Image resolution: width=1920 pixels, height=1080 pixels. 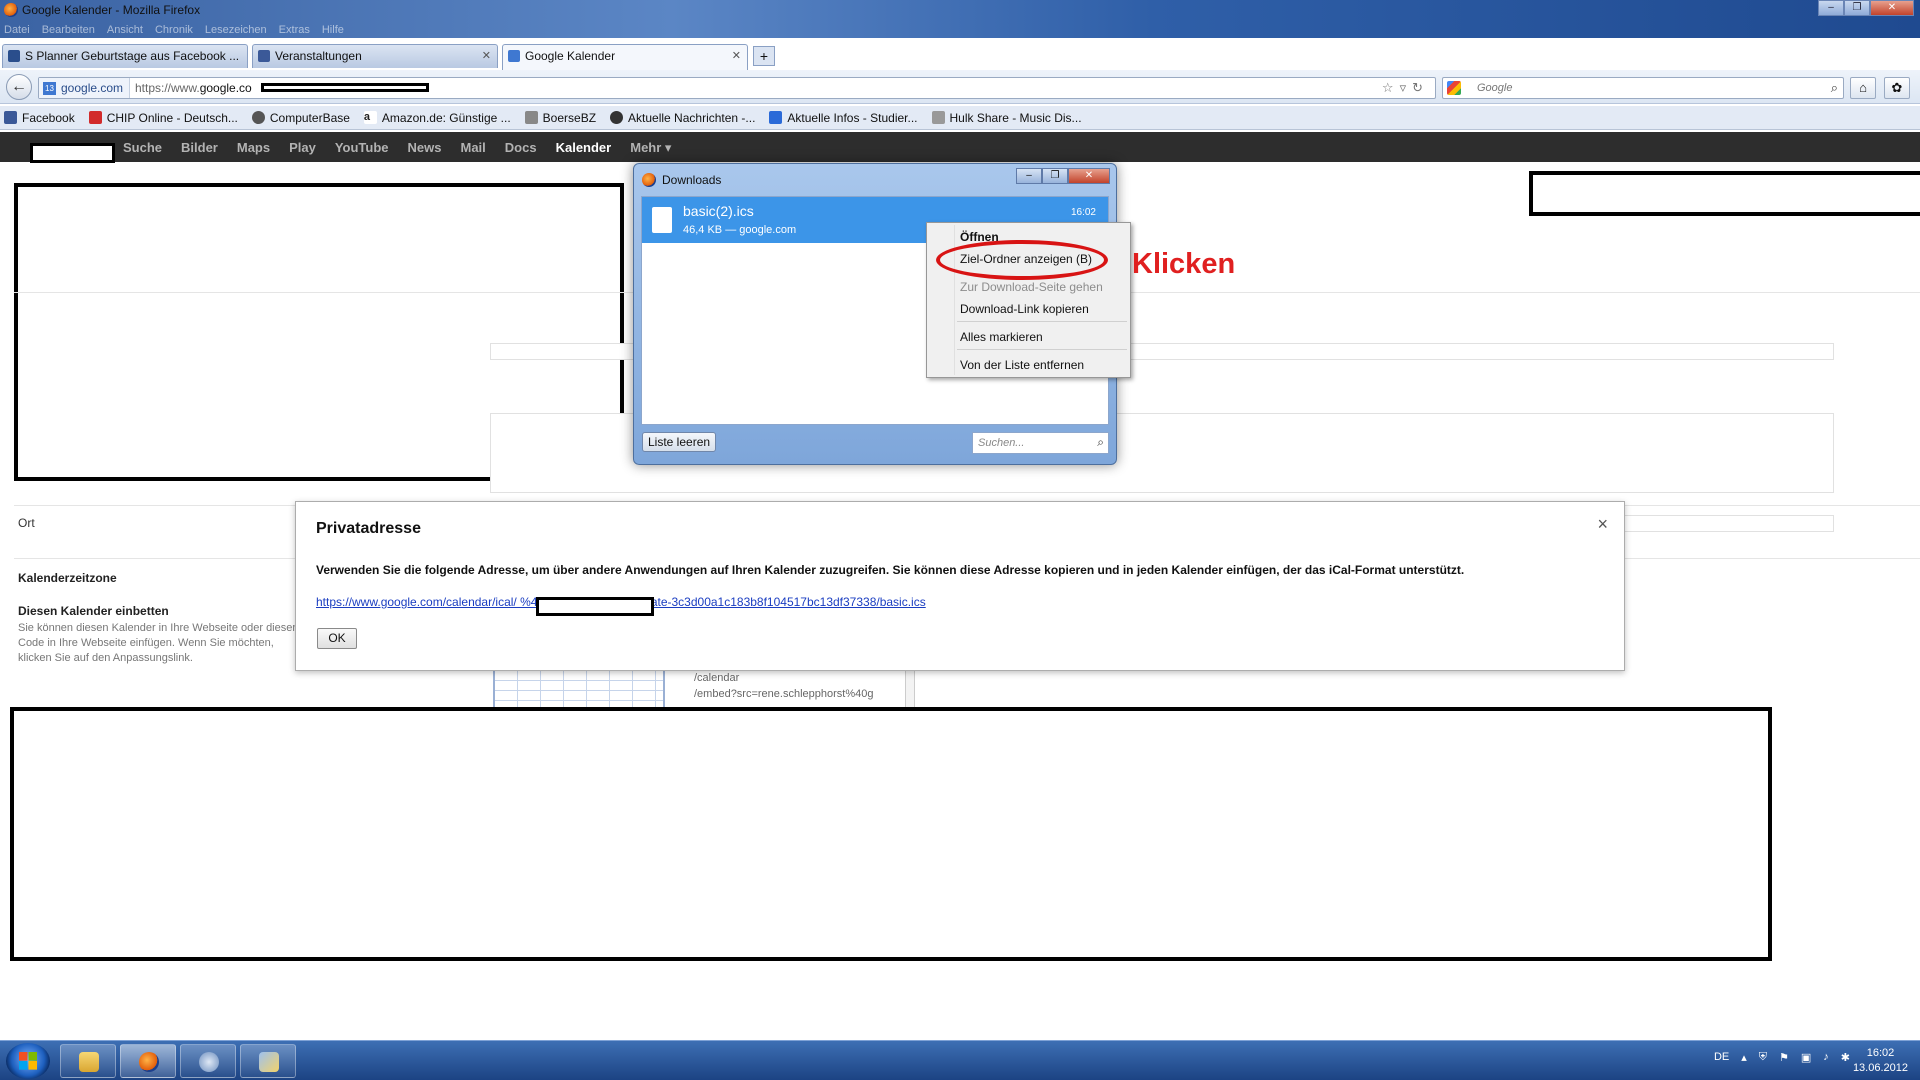 I want to click on facebook-icon, so click(x=10, y=117).